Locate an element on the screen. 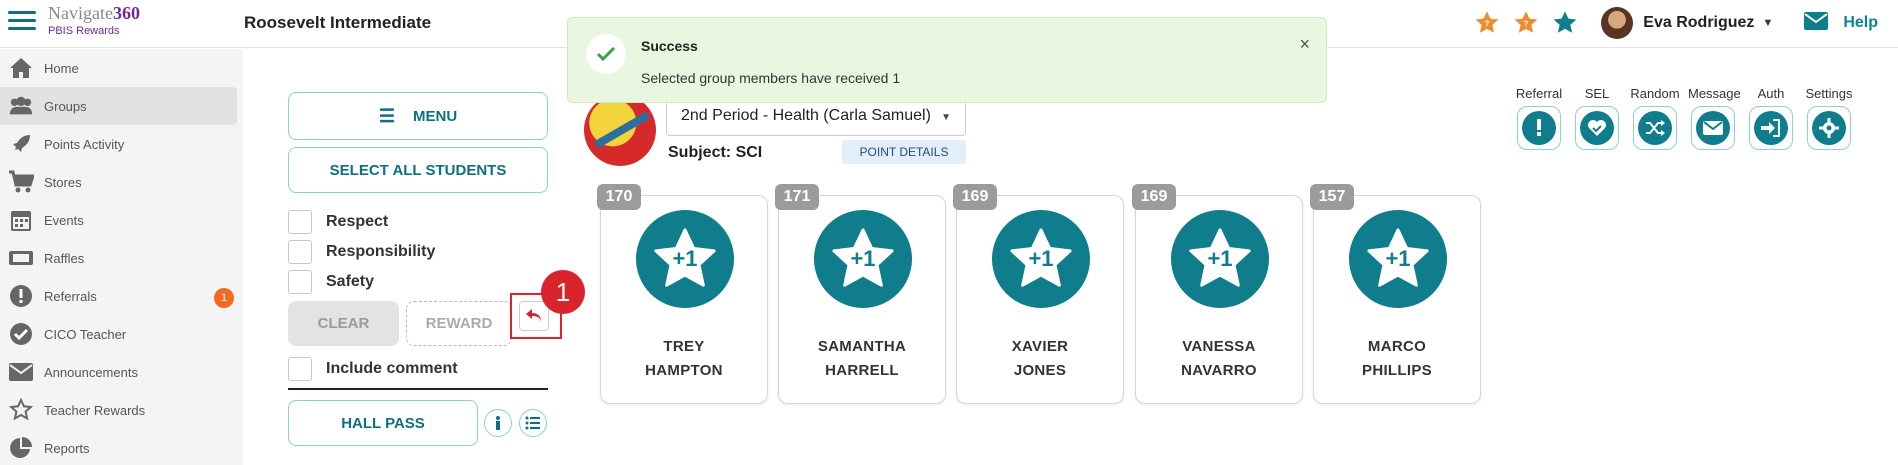 Image resolution: width=1898 pixels, height=465 pixels. behavior-label: Responsibility is located at coordinates (381, 251).